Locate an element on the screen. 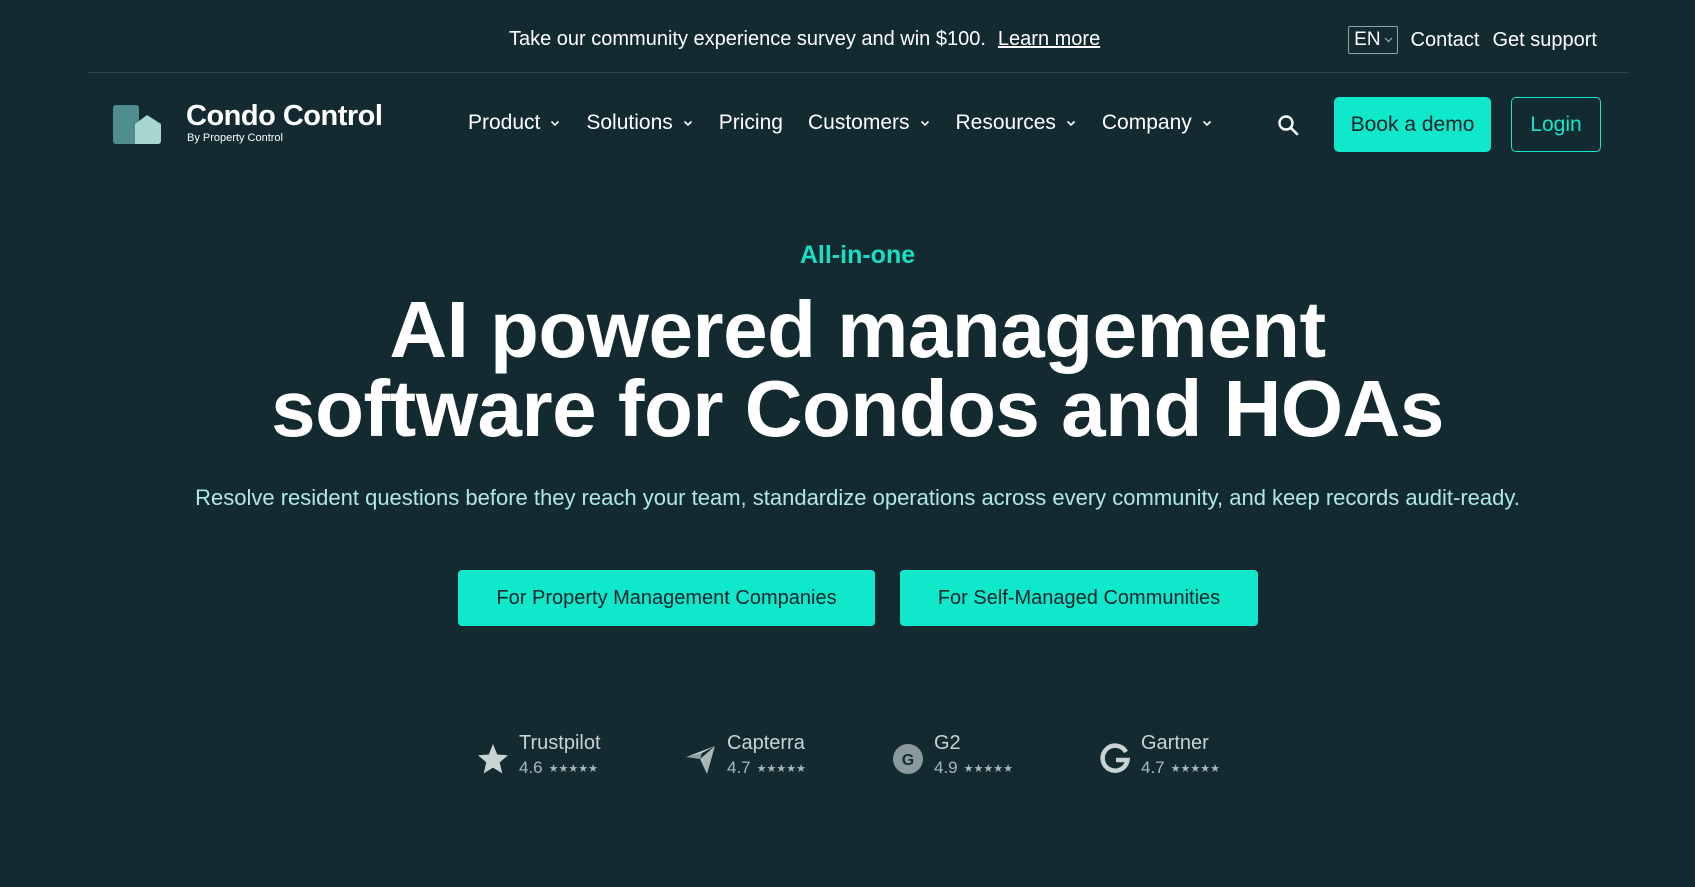  logo-tagline: By Property Control is located at coordinates (235, 138).